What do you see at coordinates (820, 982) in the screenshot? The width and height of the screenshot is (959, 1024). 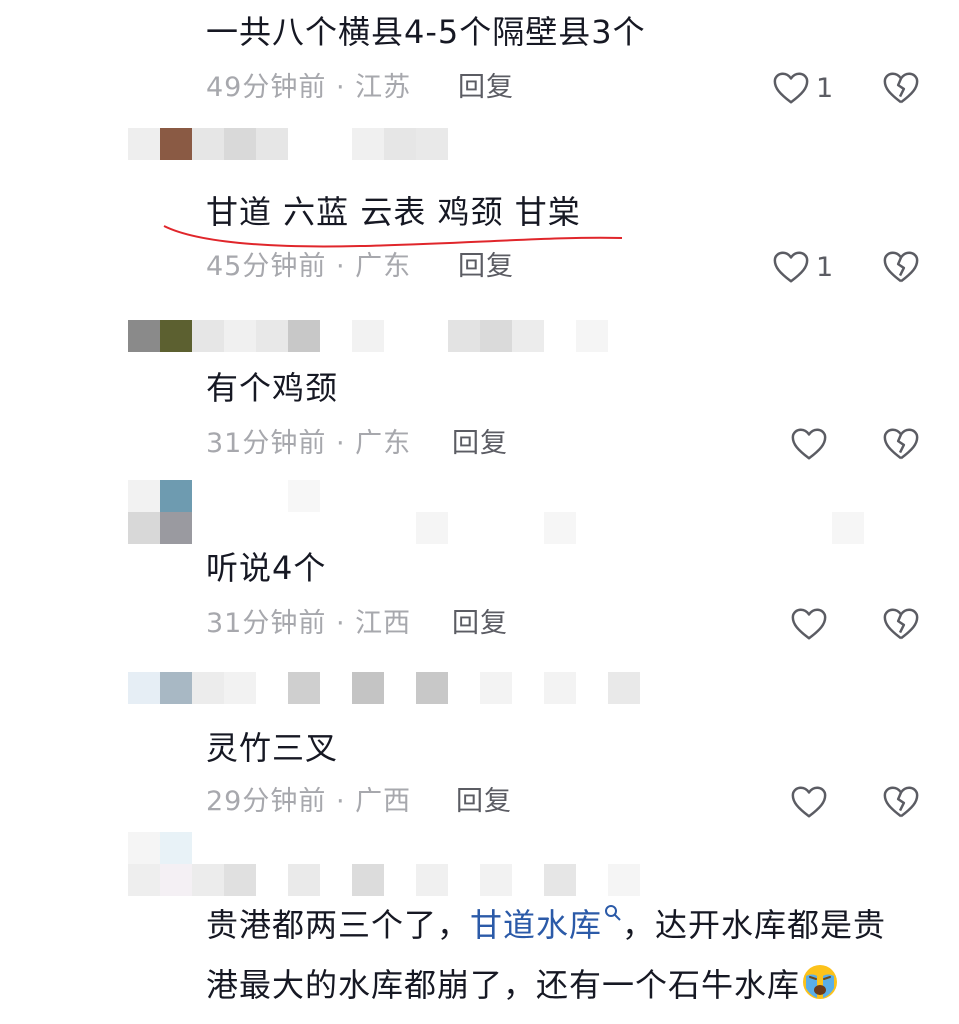 I see `crying-emoji-icon` at bounding box center [820, 982].